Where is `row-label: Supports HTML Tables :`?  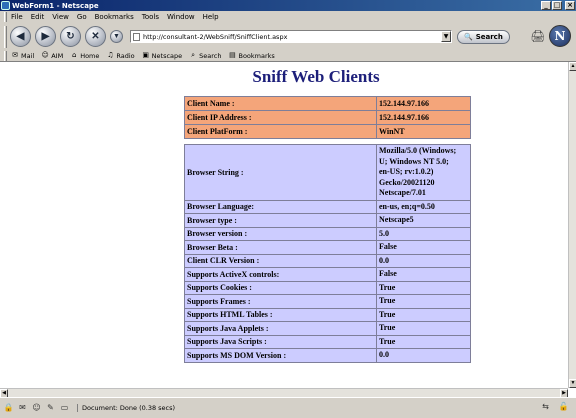
row-label: Supports HTML Tables : is located at coordinates (280, 314).